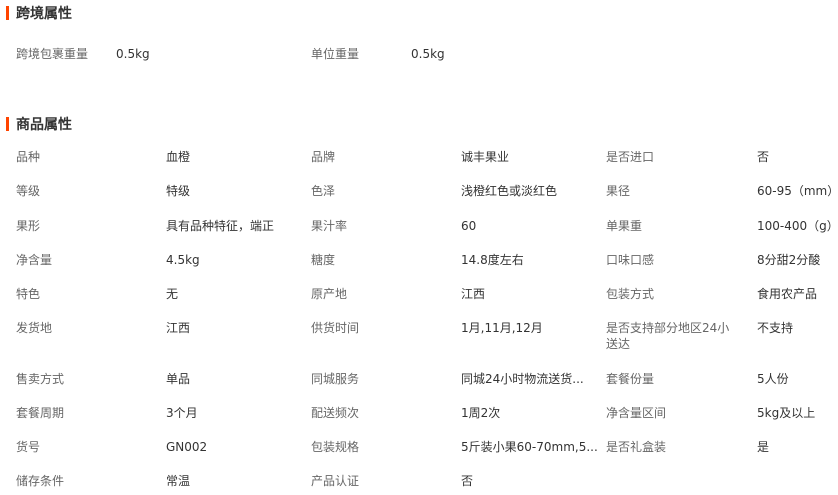  I want to click on attr-label: 净含量, so click(34, 260).